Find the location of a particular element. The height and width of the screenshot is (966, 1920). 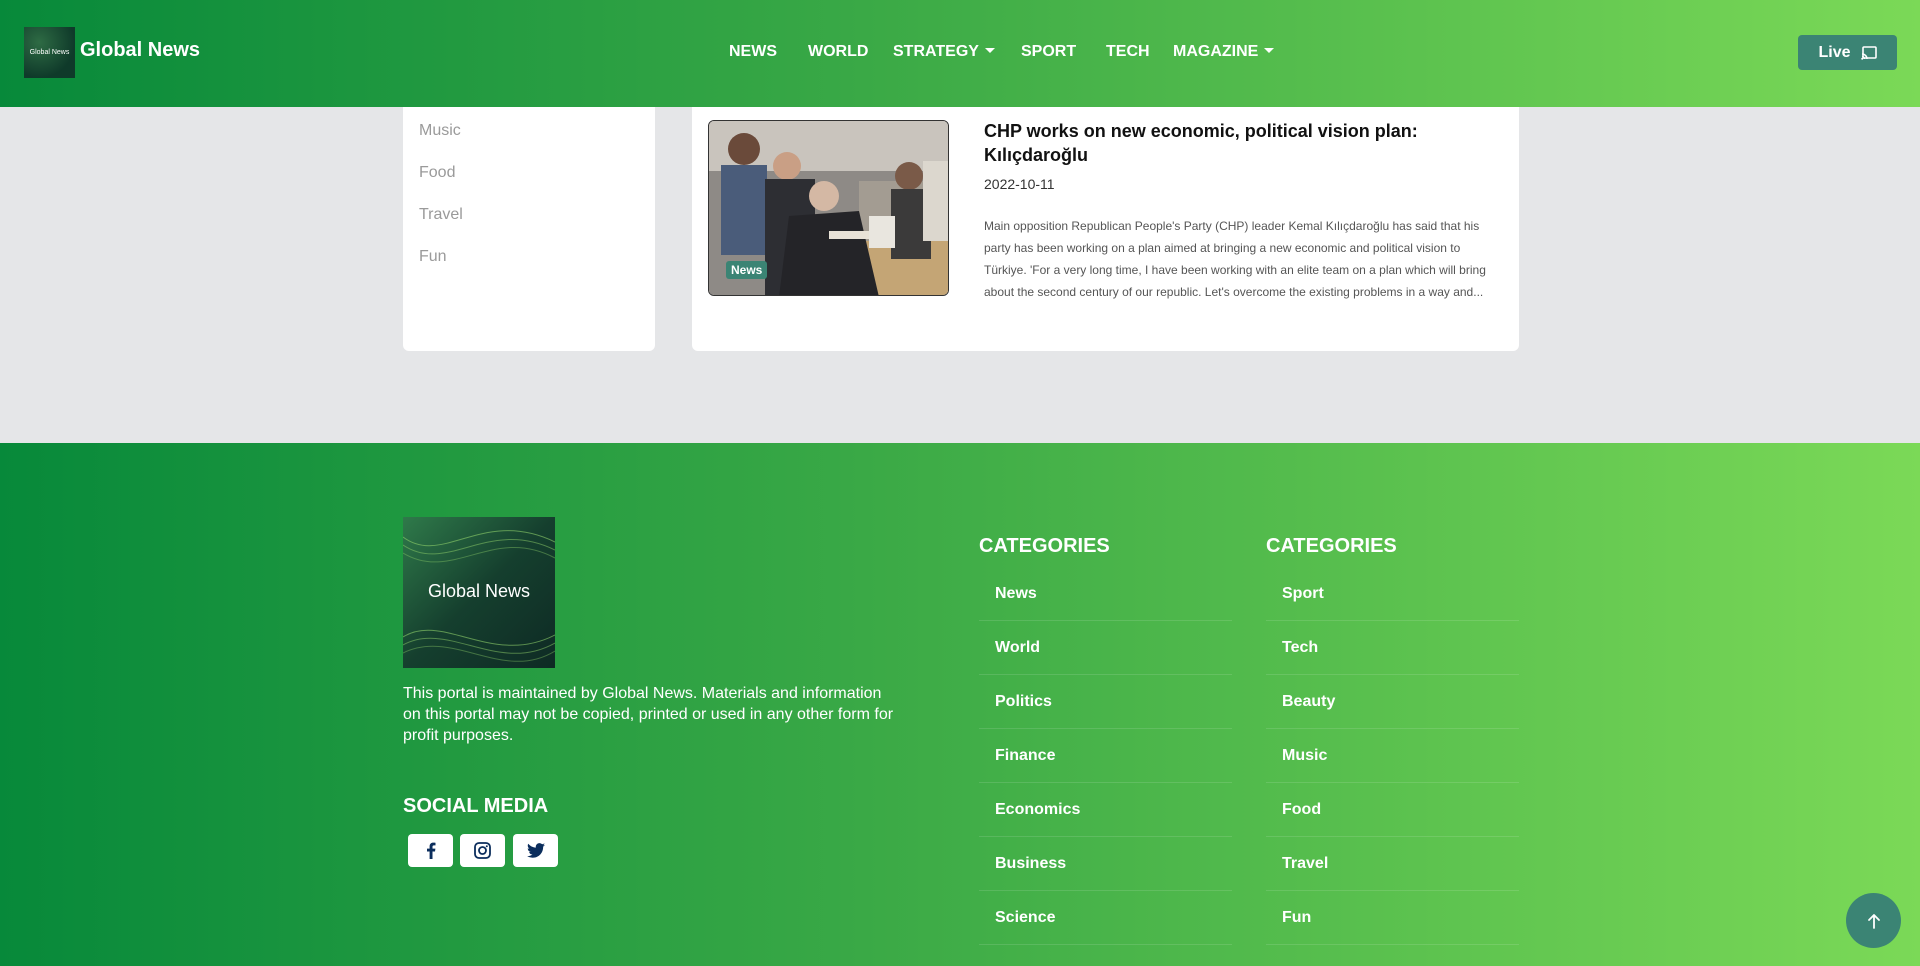

footer-link-news: News is located at coordinates (1105, 594).